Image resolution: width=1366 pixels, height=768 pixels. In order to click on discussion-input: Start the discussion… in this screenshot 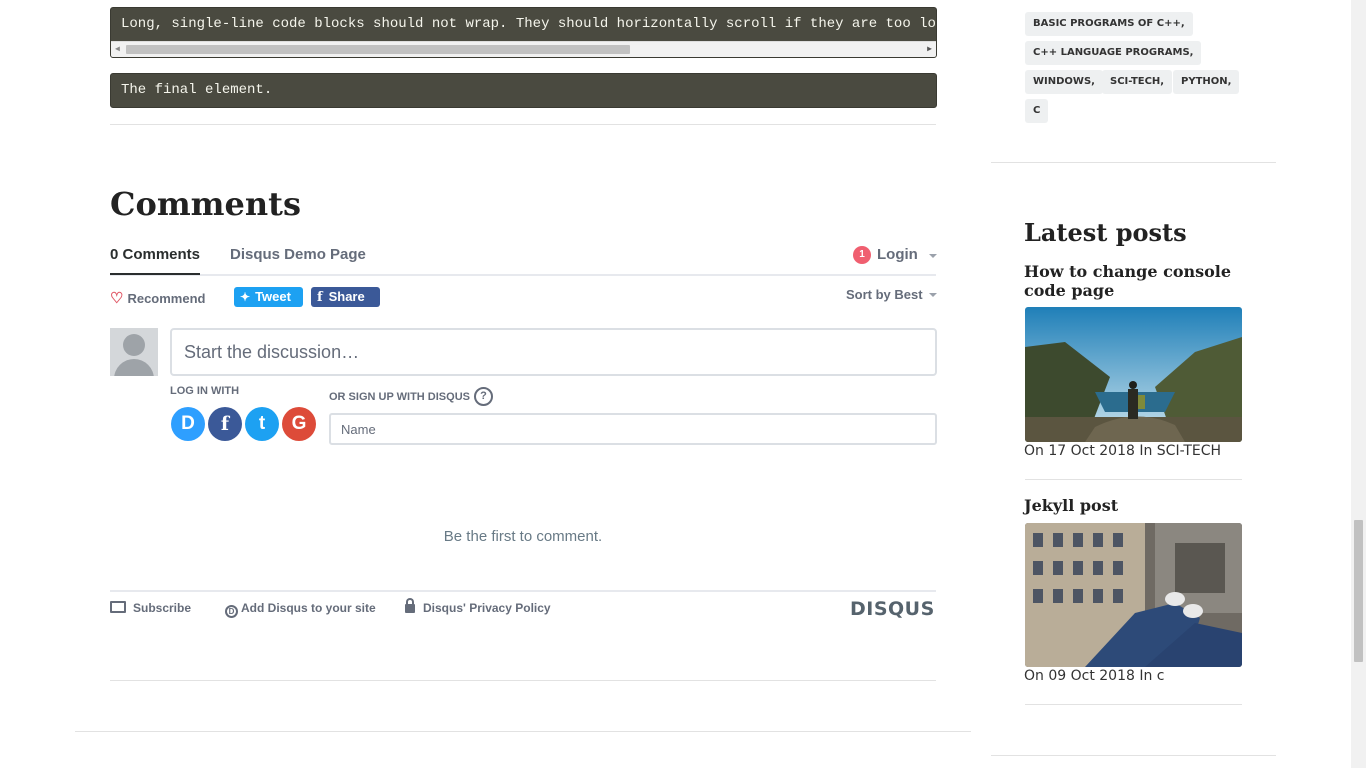, I will do `click(553, 352)`.